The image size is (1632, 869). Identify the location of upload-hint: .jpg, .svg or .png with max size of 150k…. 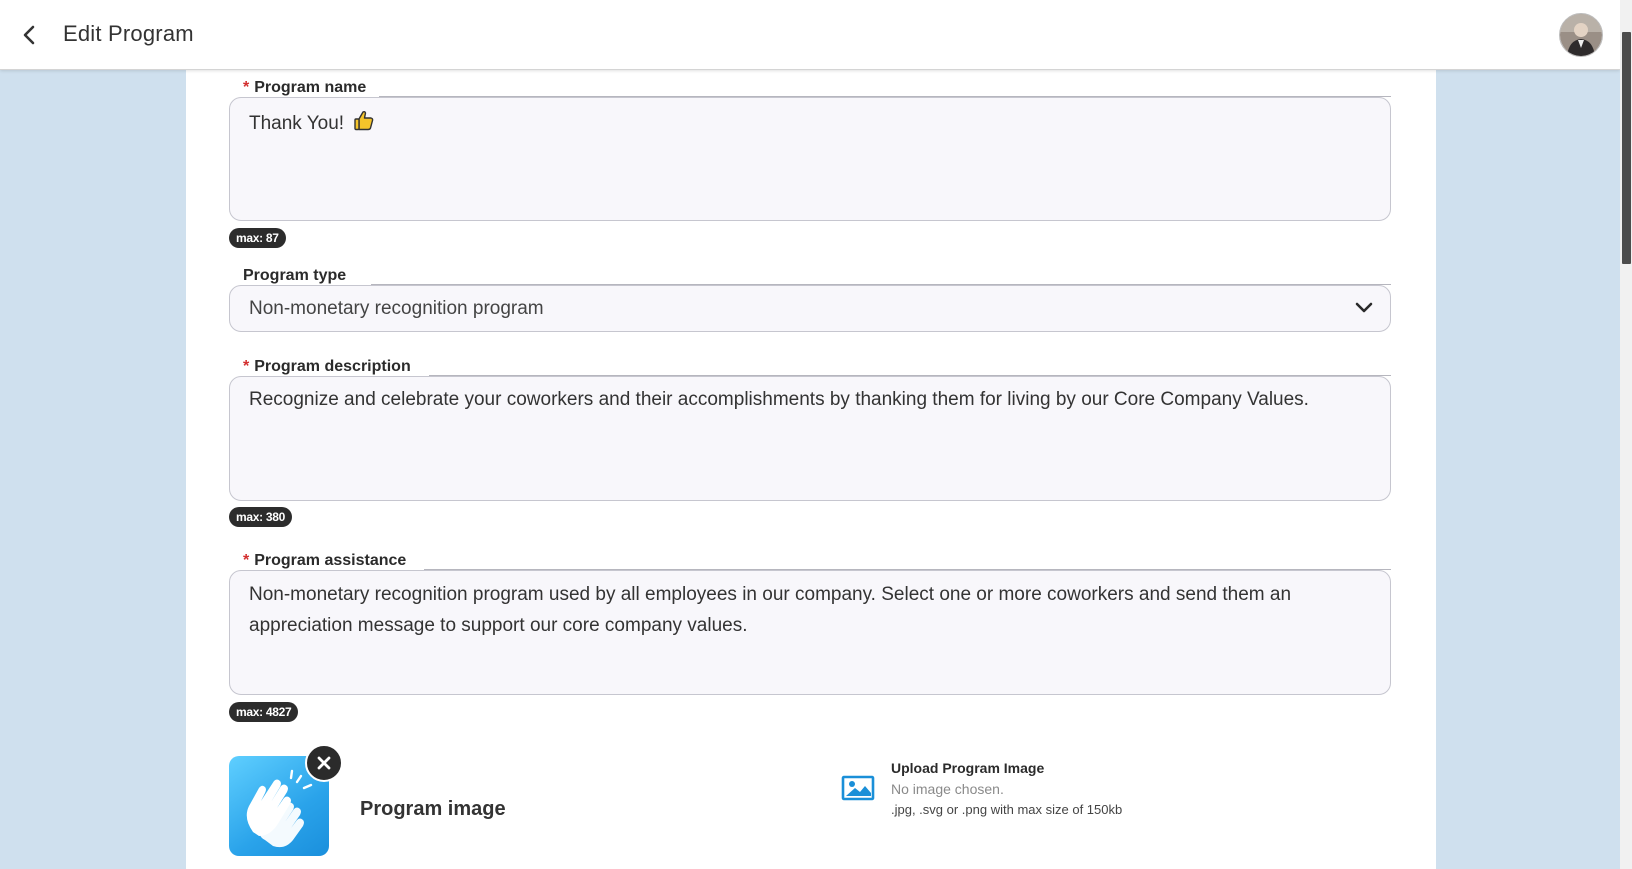
(1007, 809).